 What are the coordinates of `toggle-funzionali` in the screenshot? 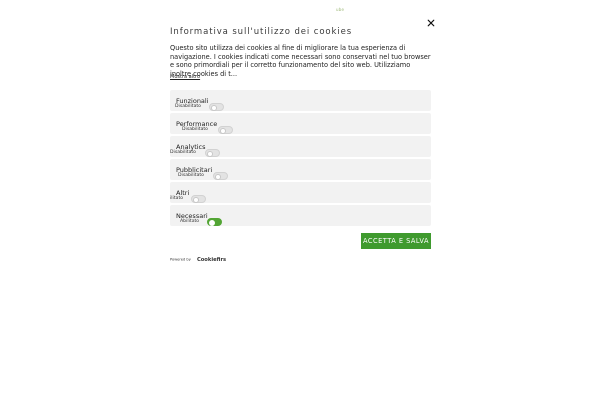 It's located at (216, 107).